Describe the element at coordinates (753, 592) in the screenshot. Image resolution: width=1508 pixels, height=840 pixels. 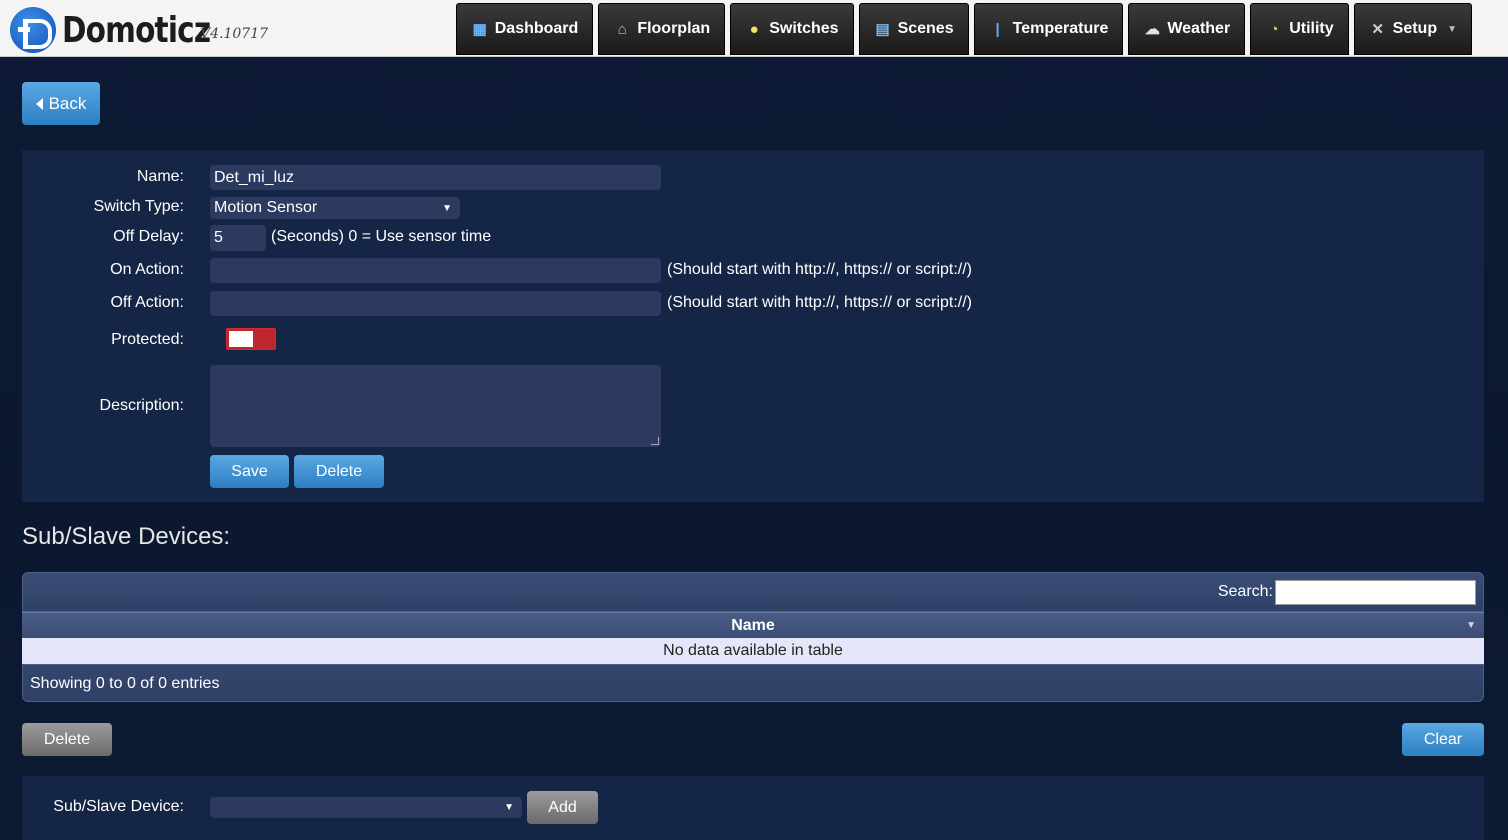
I see `table-toolbar: Search:` at that location.